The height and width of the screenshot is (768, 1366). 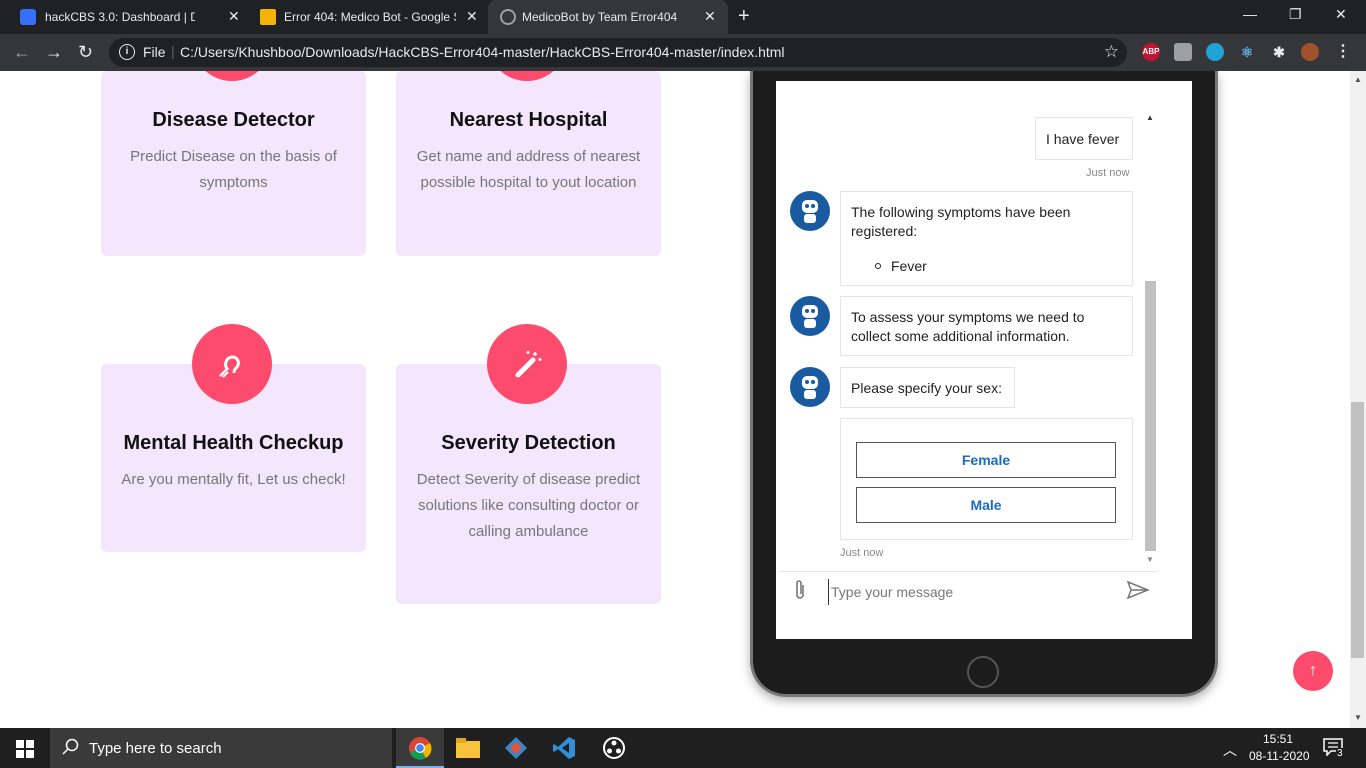 I want to click on hearing-icon, so click(x=232, y=364).